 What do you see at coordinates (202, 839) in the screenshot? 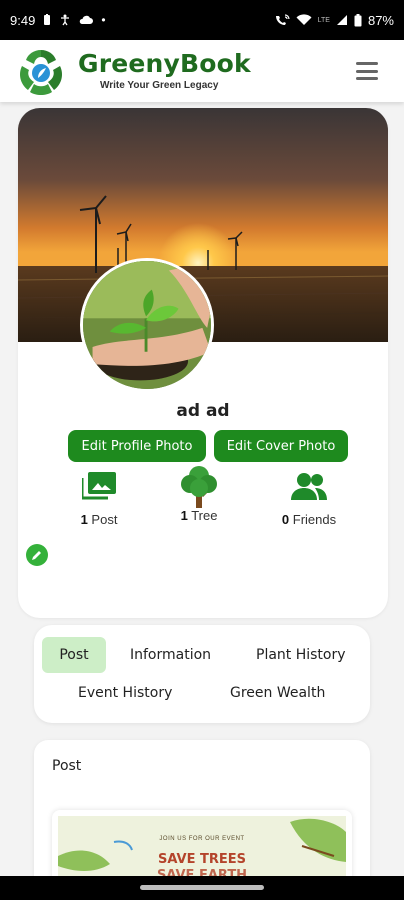
I see `poster-line-1: JOIN US FOR OUR EVENT` at bounding box center [202, 839].